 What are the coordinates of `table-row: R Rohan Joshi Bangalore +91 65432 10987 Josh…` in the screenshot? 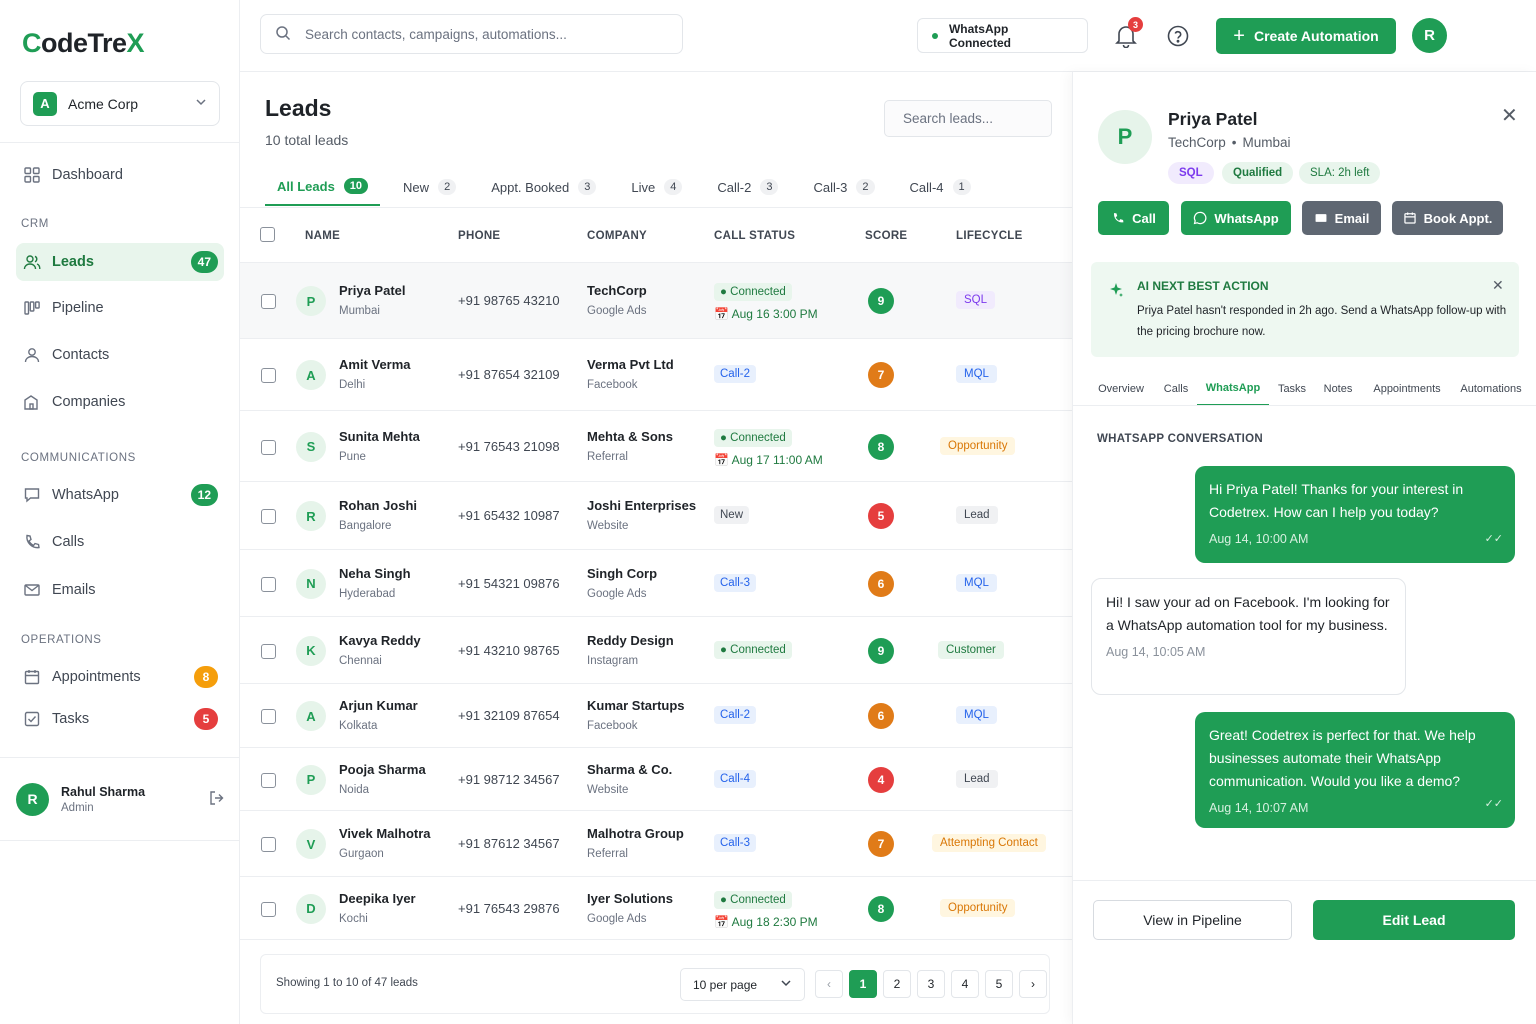 It's located at (656, 516).